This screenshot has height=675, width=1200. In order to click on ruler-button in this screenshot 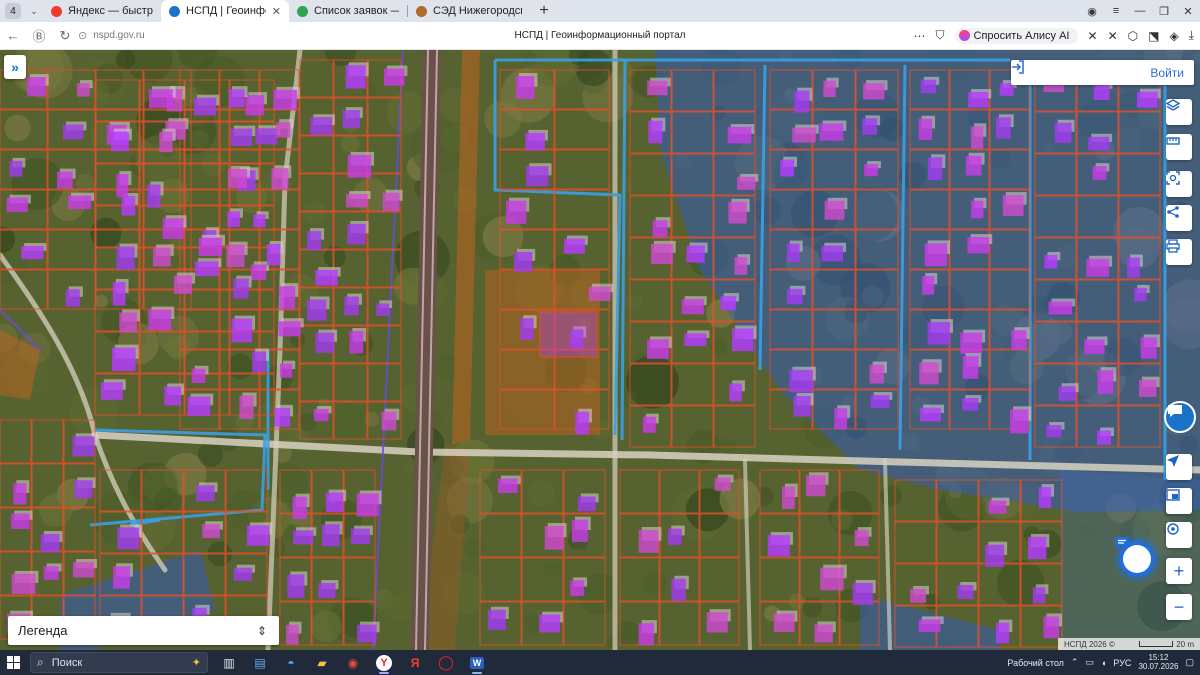, I will do `click(1179, 147)`.